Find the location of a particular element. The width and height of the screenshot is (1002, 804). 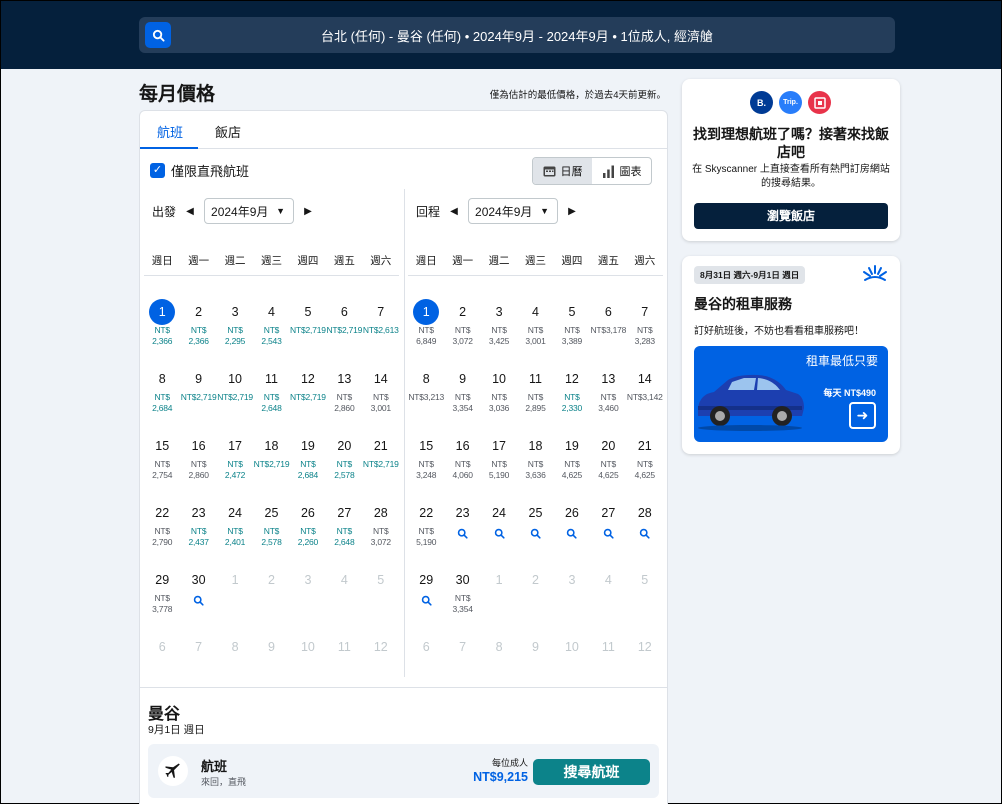

chart-view-button: 圖表 is located at coordinates (621, 171).